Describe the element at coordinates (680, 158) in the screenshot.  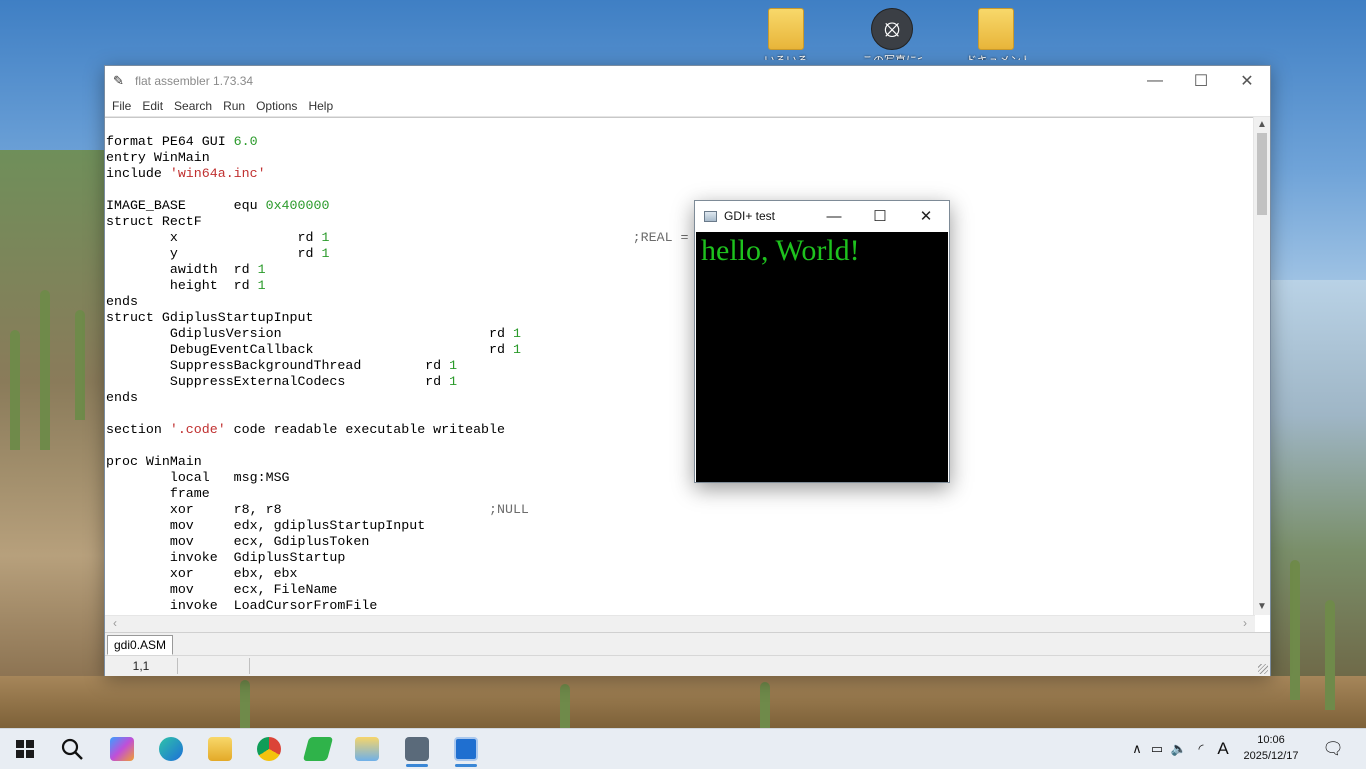
I see `code-line: entry WinMain` at that location.